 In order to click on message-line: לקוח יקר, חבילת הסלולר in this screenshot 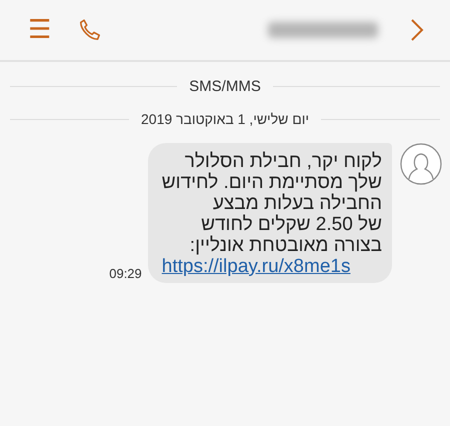, I will do `click(283, 161)`.